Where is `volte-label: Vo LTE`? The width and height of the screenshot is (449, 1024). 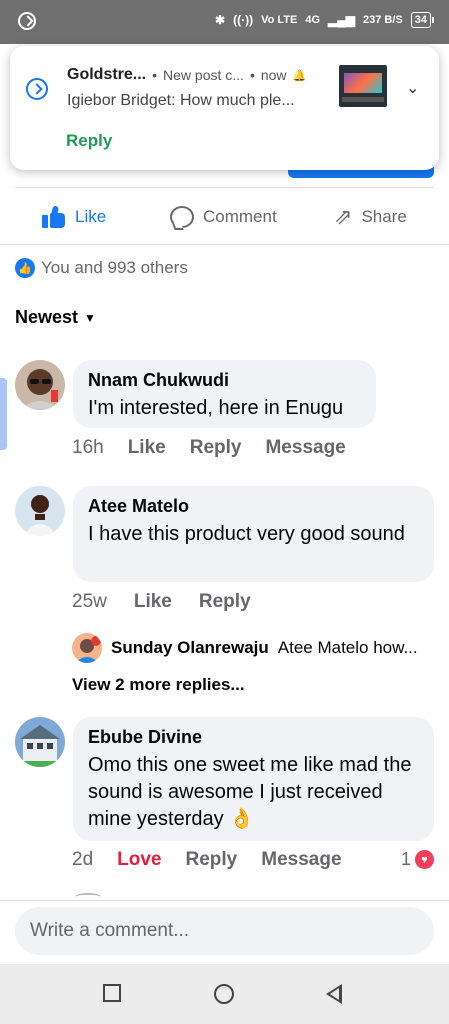 volte-label: Vo LTE is located at coordinates (279, 20).